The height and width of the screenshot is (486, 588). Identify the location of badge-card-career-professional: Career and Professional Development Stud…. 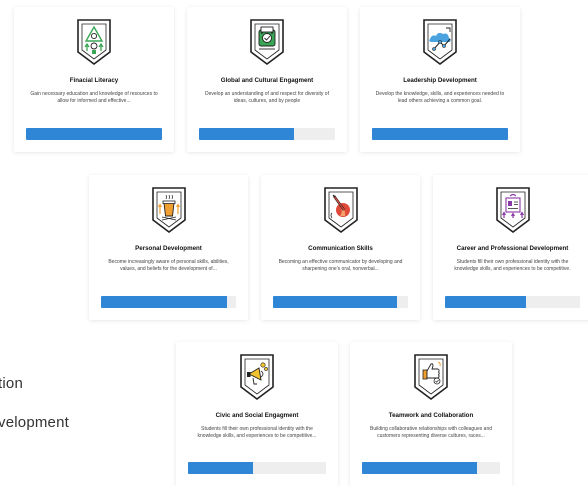
(510, 247).